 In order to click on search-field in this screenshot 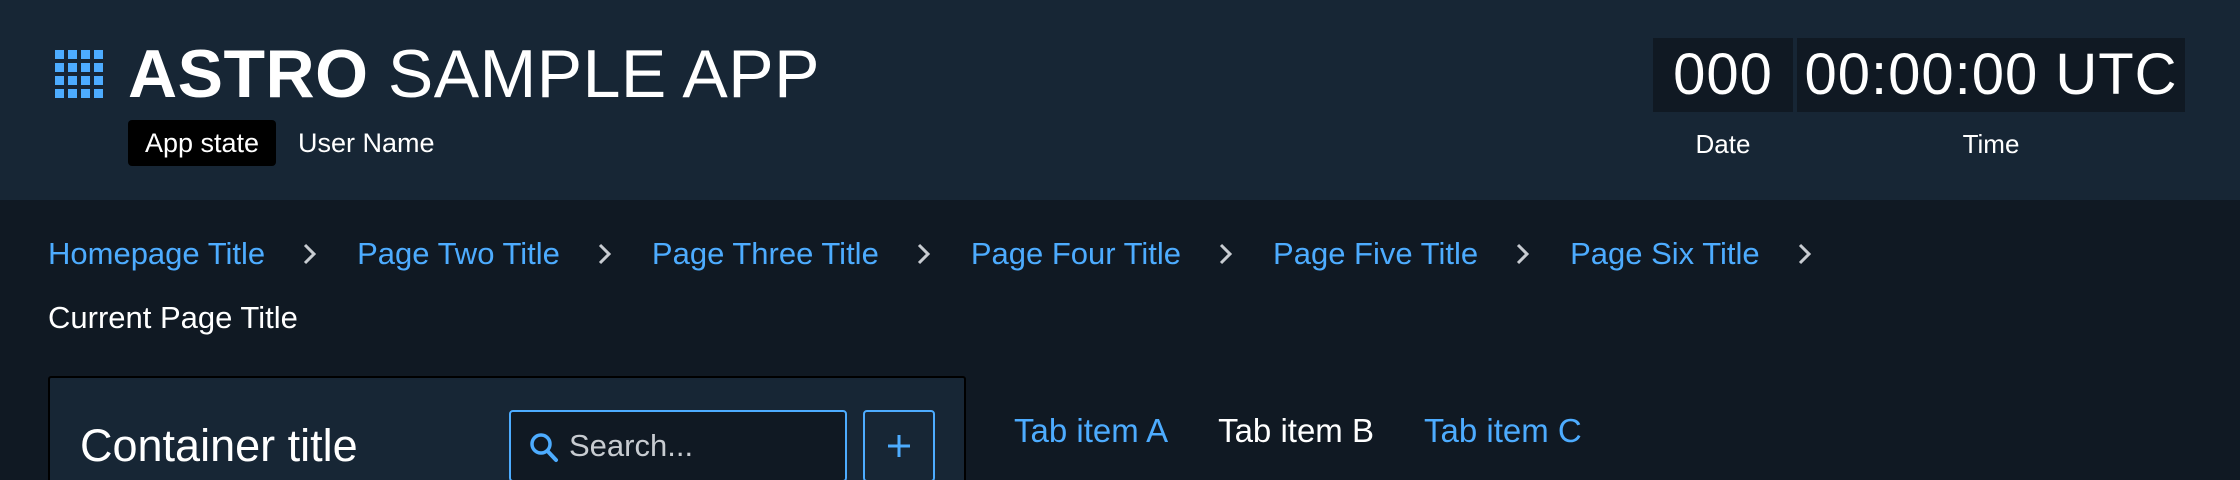, I will do `click(678, 445)`.